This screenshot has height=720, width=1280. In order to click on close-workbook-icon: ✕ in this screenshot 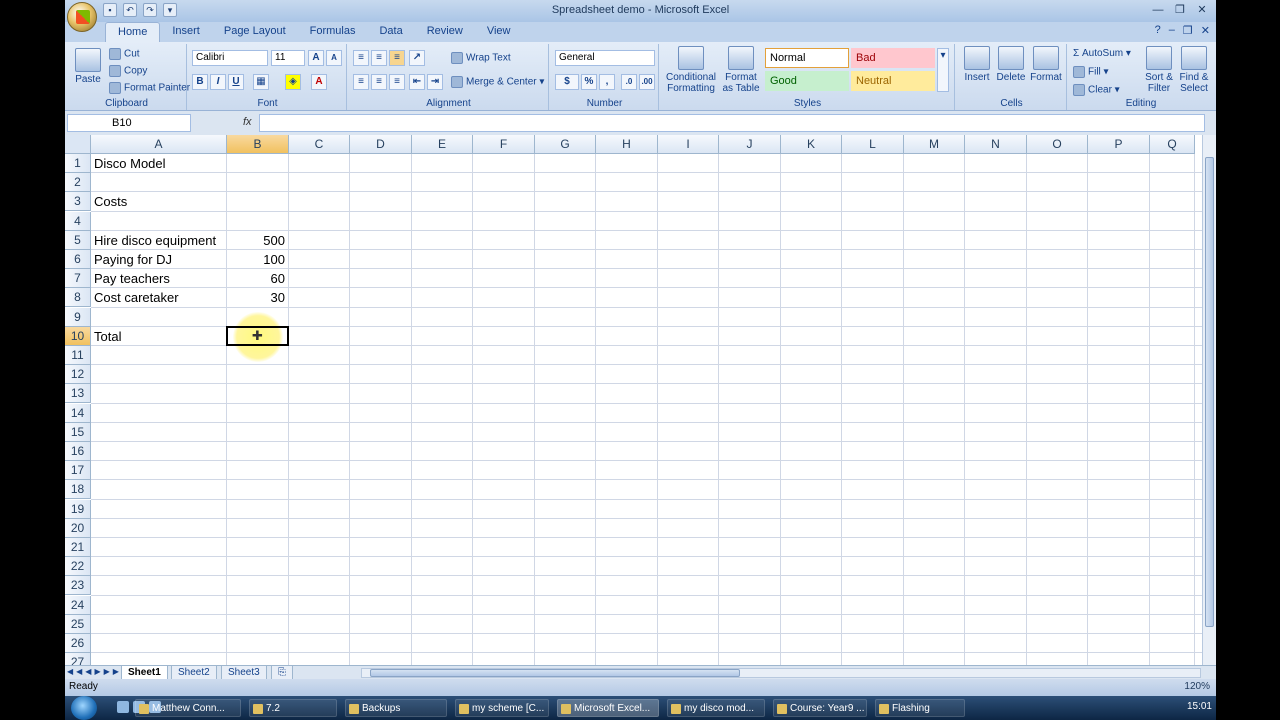, I will do `click(1205, 30)`.